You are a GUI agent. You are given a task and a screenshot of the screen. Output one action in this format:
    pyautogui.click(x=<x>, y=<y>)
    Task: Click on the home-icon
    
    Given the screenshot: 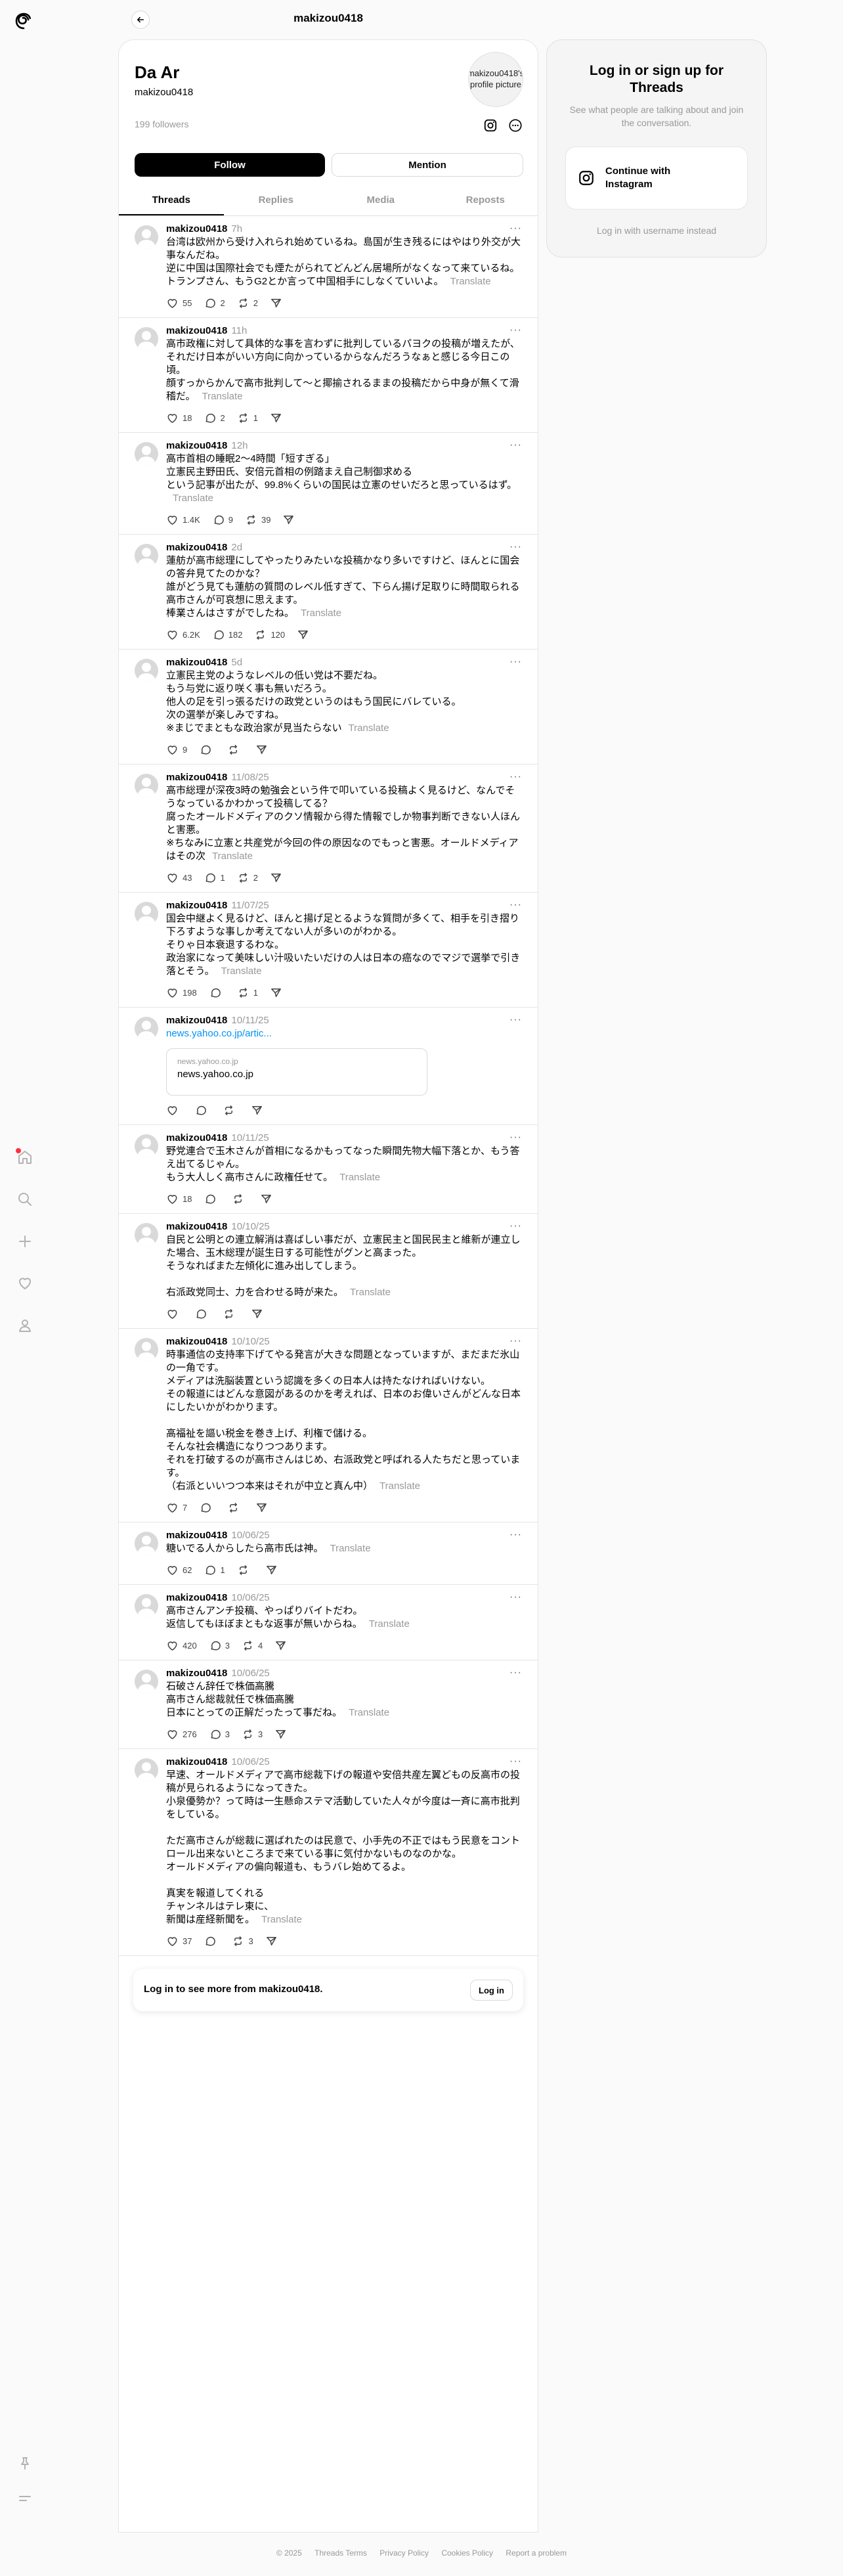 What is the action you would take?
    pyautogui.click(x=25, y=1157)
    